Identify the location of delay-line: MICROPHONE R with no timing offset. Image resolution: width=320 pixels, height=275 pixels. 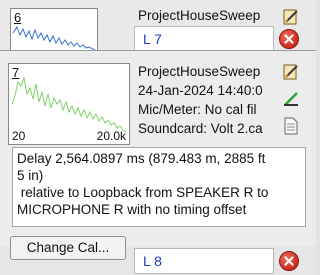
(132, 209).